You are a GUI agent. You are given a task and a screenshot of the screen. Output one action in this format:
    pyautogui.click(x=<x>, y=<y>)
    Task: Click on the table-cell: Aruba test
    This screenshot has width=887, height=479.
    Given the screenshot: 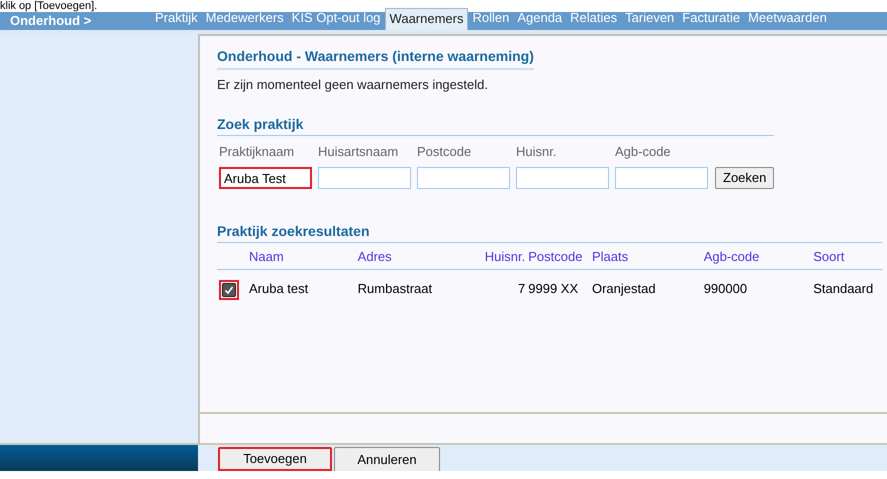 What is the action you would take?
    pyautogui.click(x=278, y=288)
    